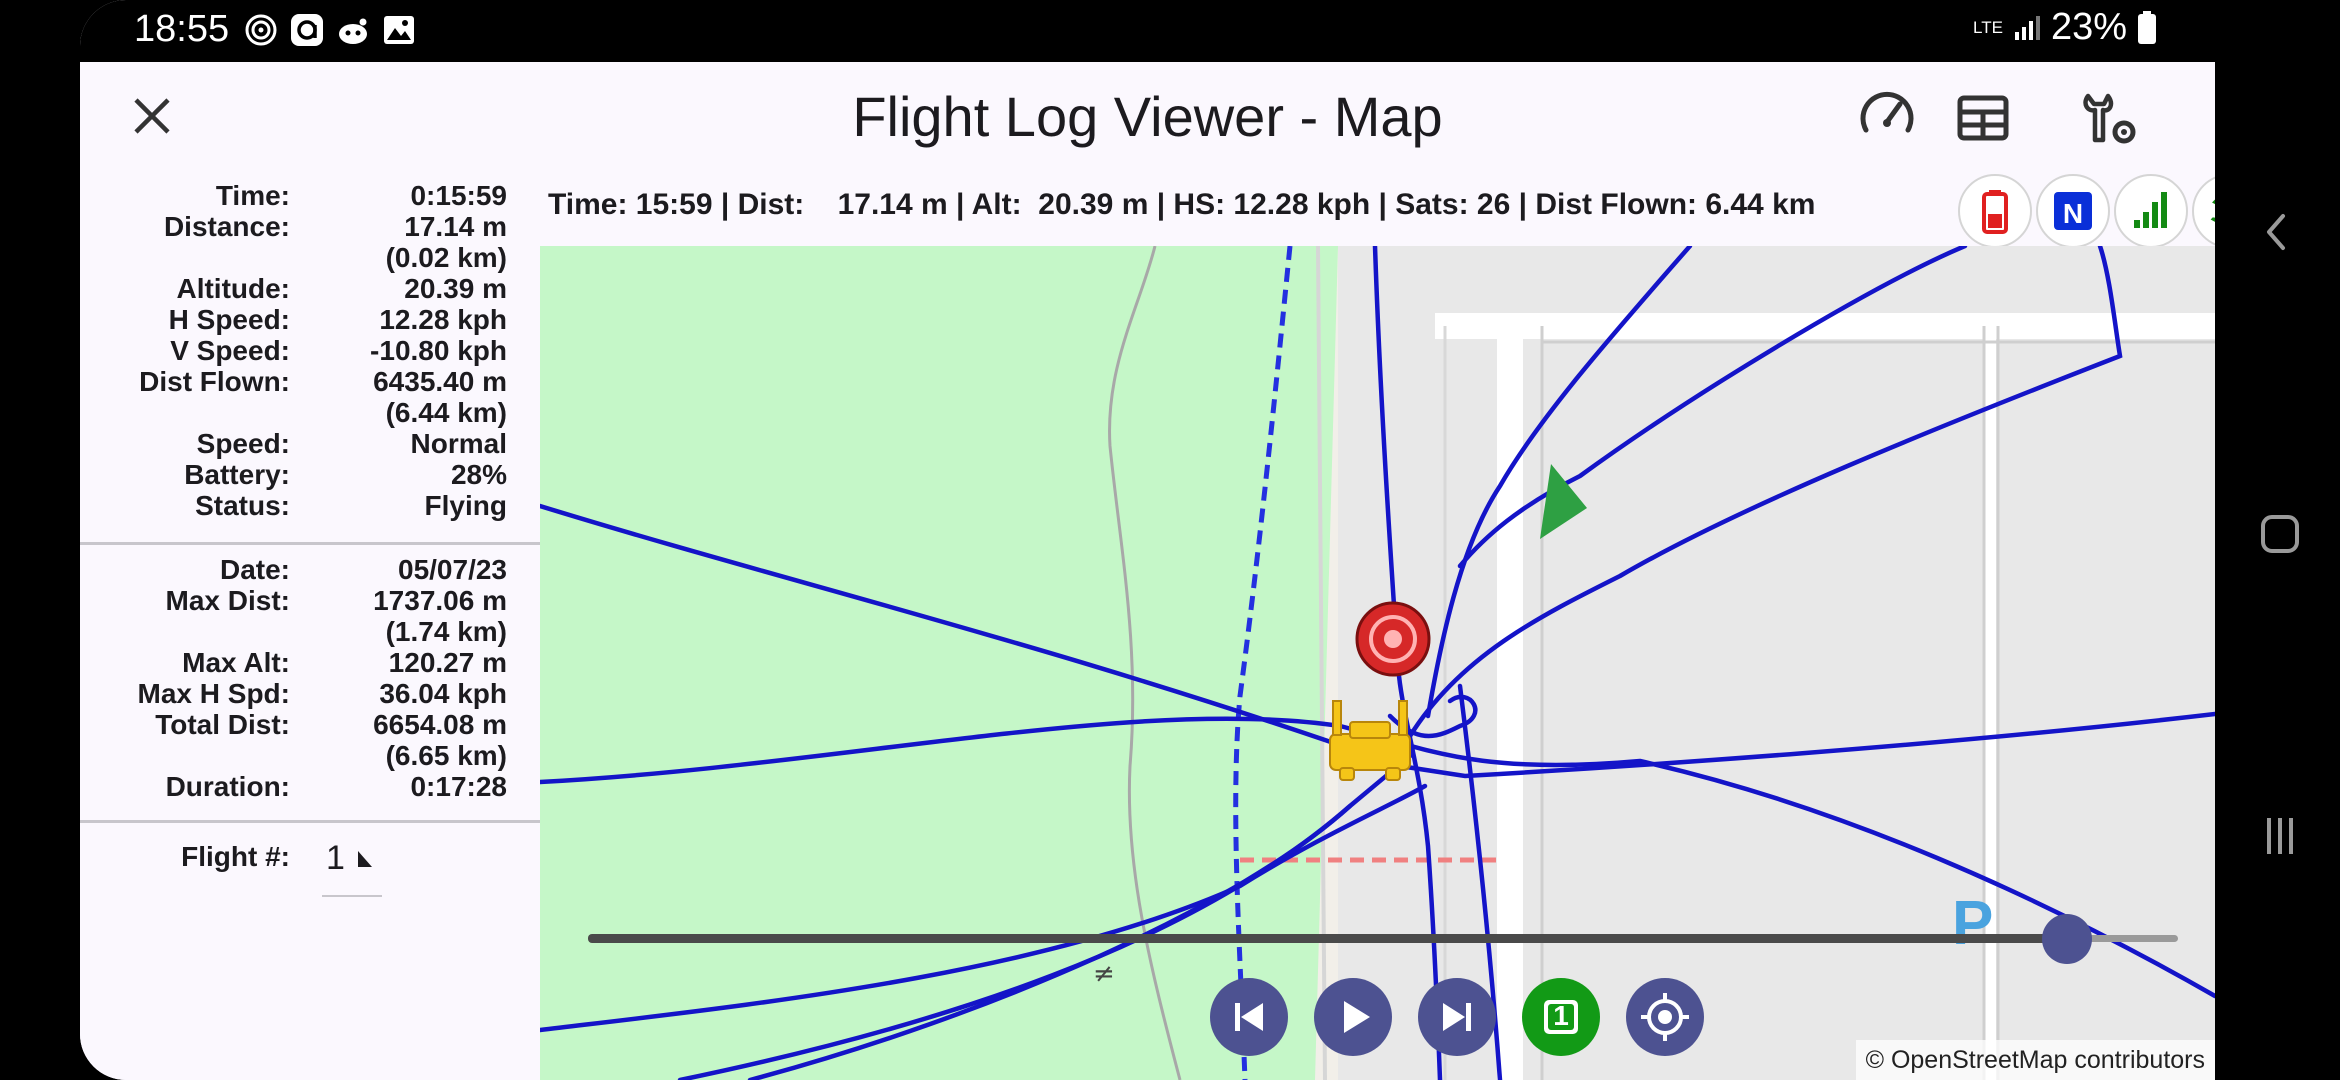 The height and width of the screenshot is (1080, 2340). I want to click on play-icon, so click(1357, 1017).